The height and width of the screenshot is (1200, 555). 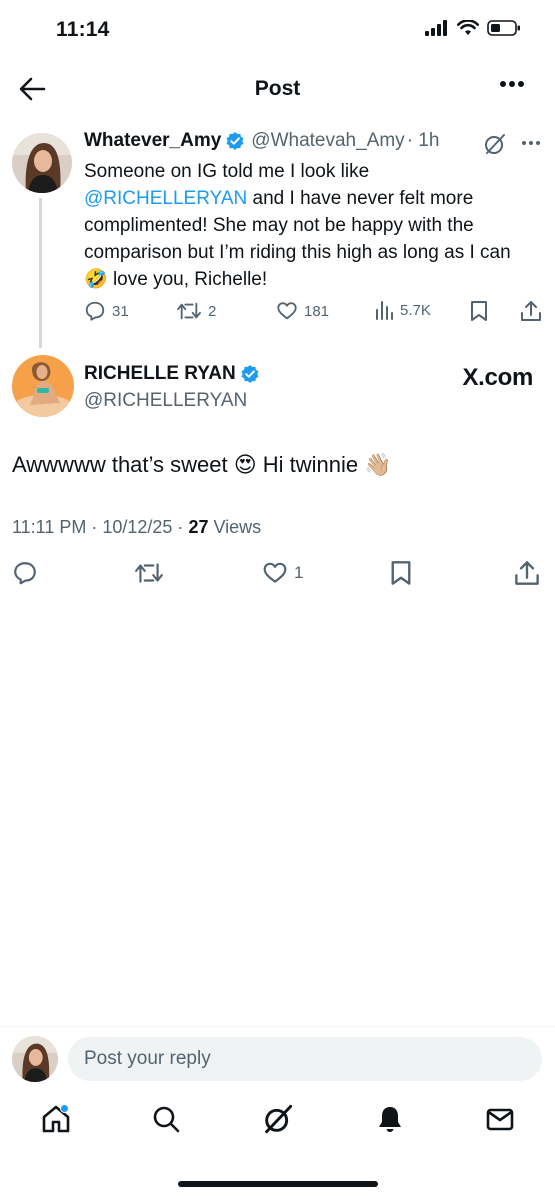 I want to click on views-button: 5.7K, so click(x=402, y=310).